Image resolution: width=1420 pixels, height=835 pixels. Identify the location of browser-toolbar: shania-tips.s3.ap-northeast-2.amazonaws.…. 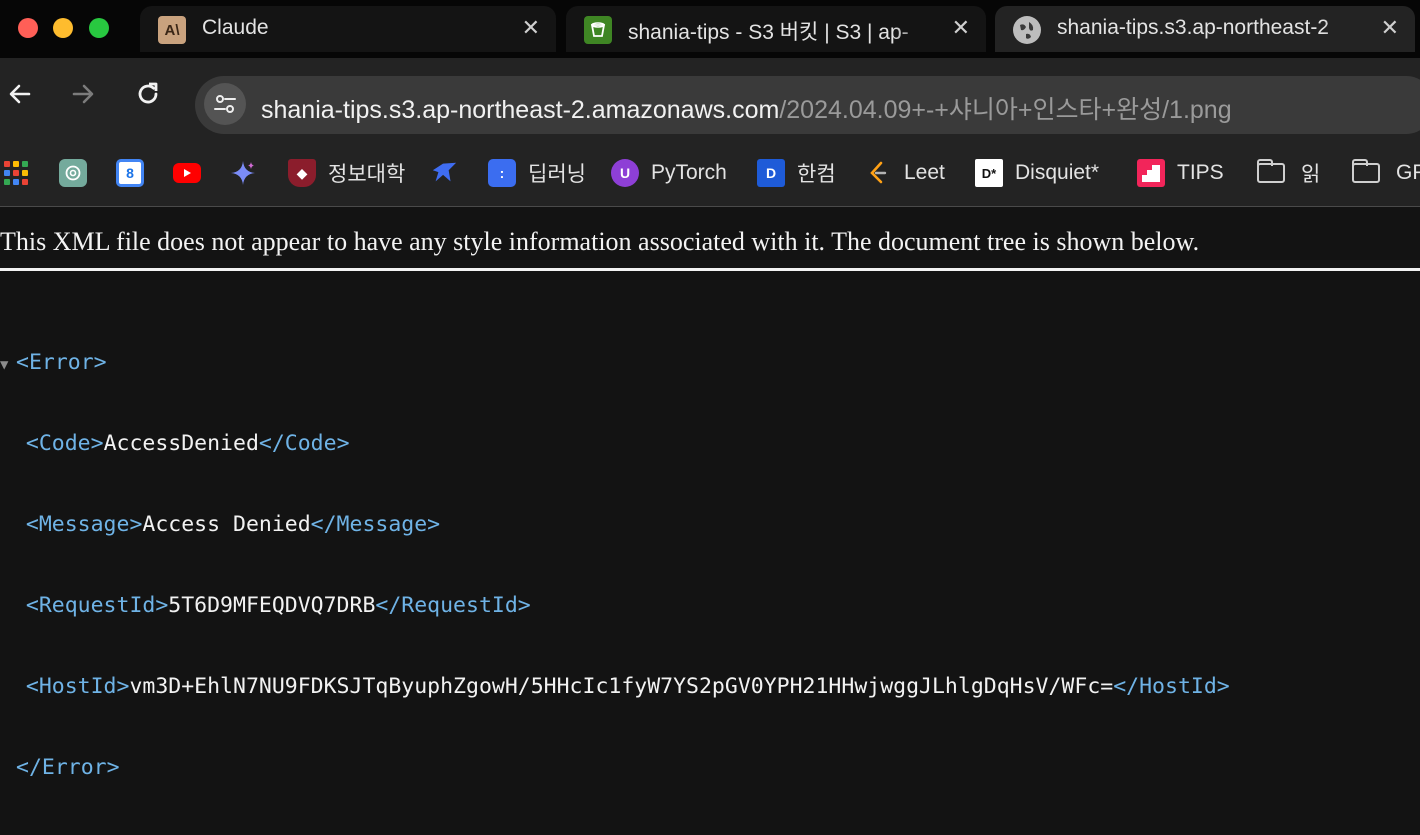
(710, 101).